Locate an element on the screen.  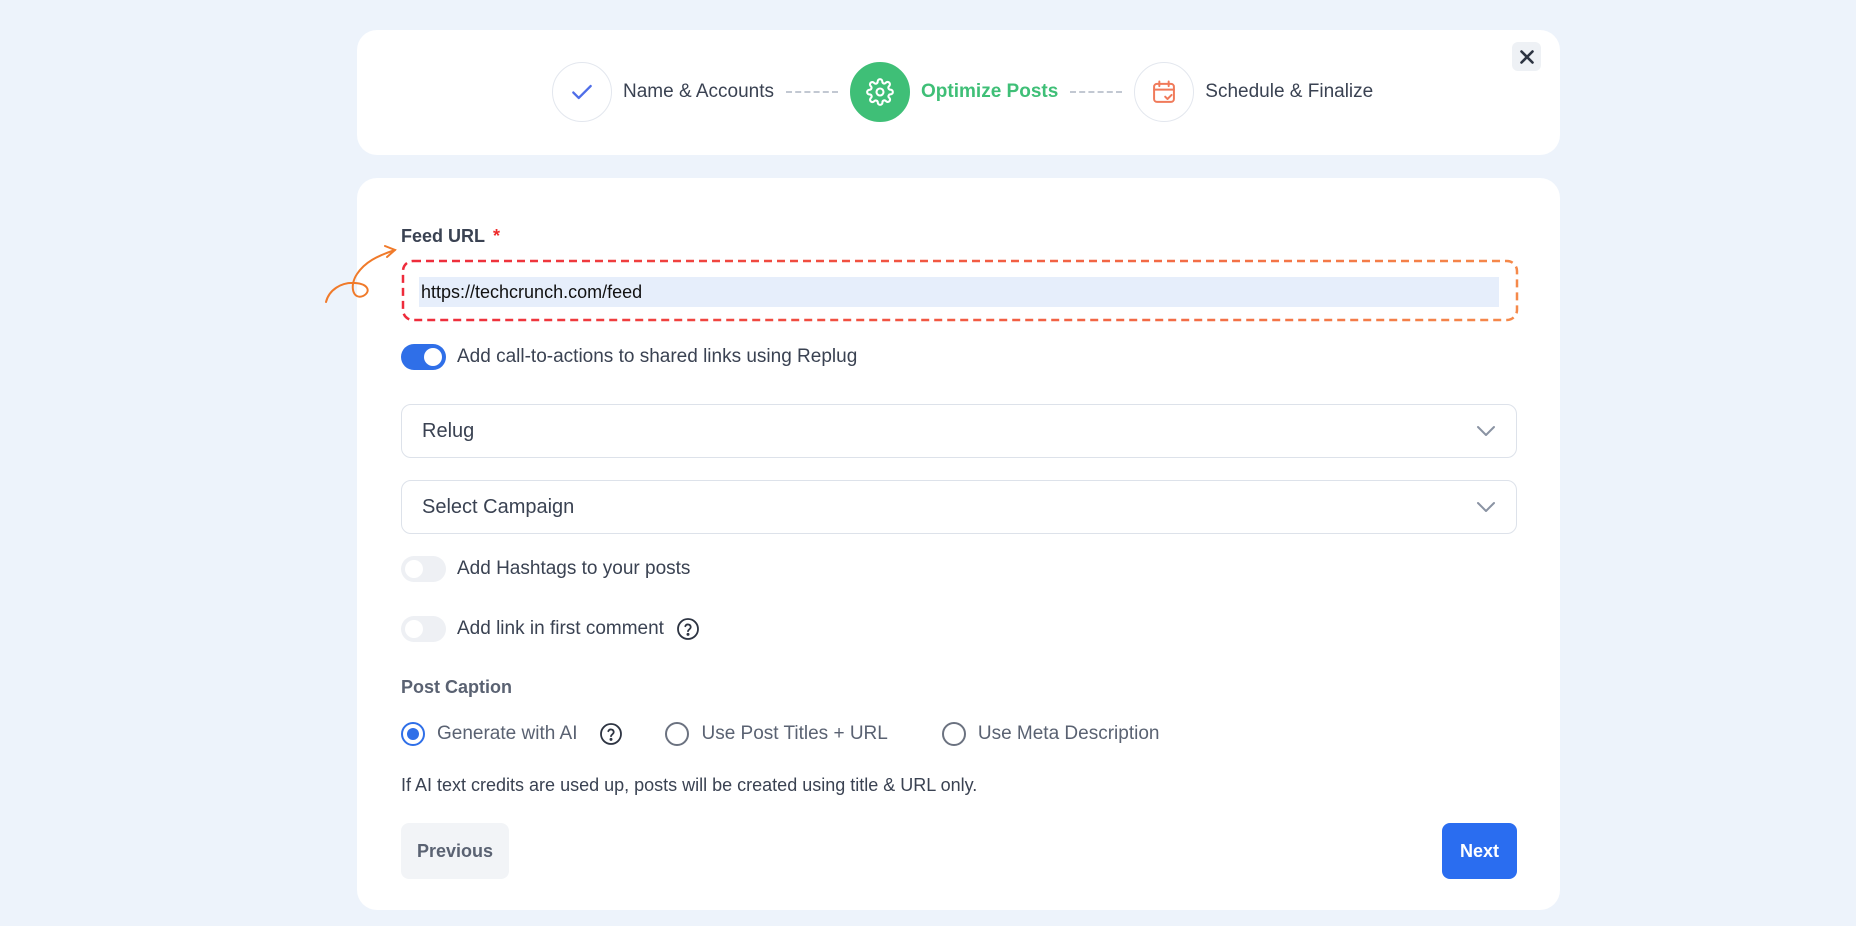
required-mark: * is located at coordinates (497, 236).